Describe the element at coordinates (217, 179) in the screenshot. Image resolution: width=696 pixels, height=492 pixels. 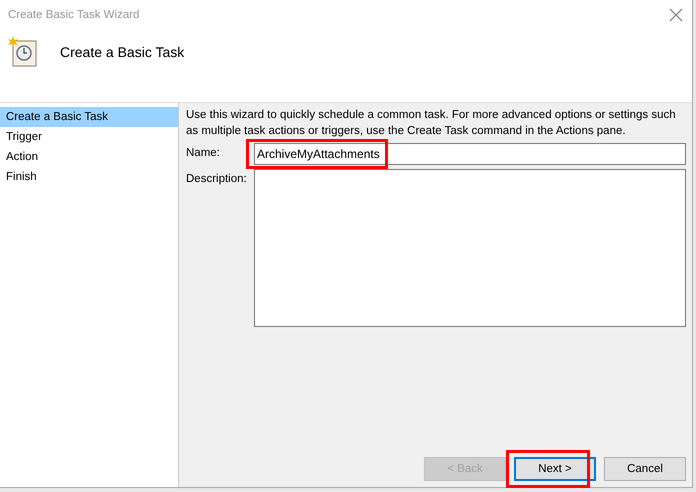
I see `field-label: Description:` at that location.